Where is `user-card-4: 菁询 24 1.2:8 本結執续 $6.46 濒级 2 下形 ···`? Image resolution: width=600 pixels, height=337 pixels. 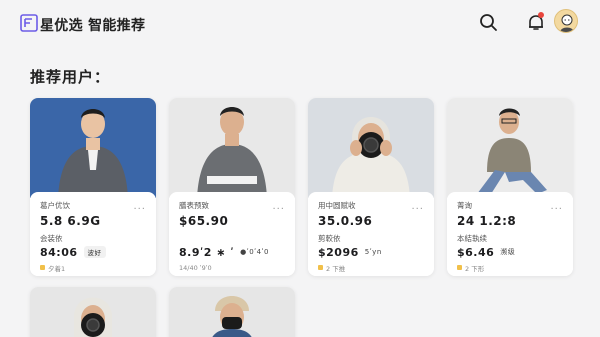
user-card-4: 菁询 24 1.2:8 本結執续 $6.46 濒级 2 下形 ··· is located at coordinates (510, 187).